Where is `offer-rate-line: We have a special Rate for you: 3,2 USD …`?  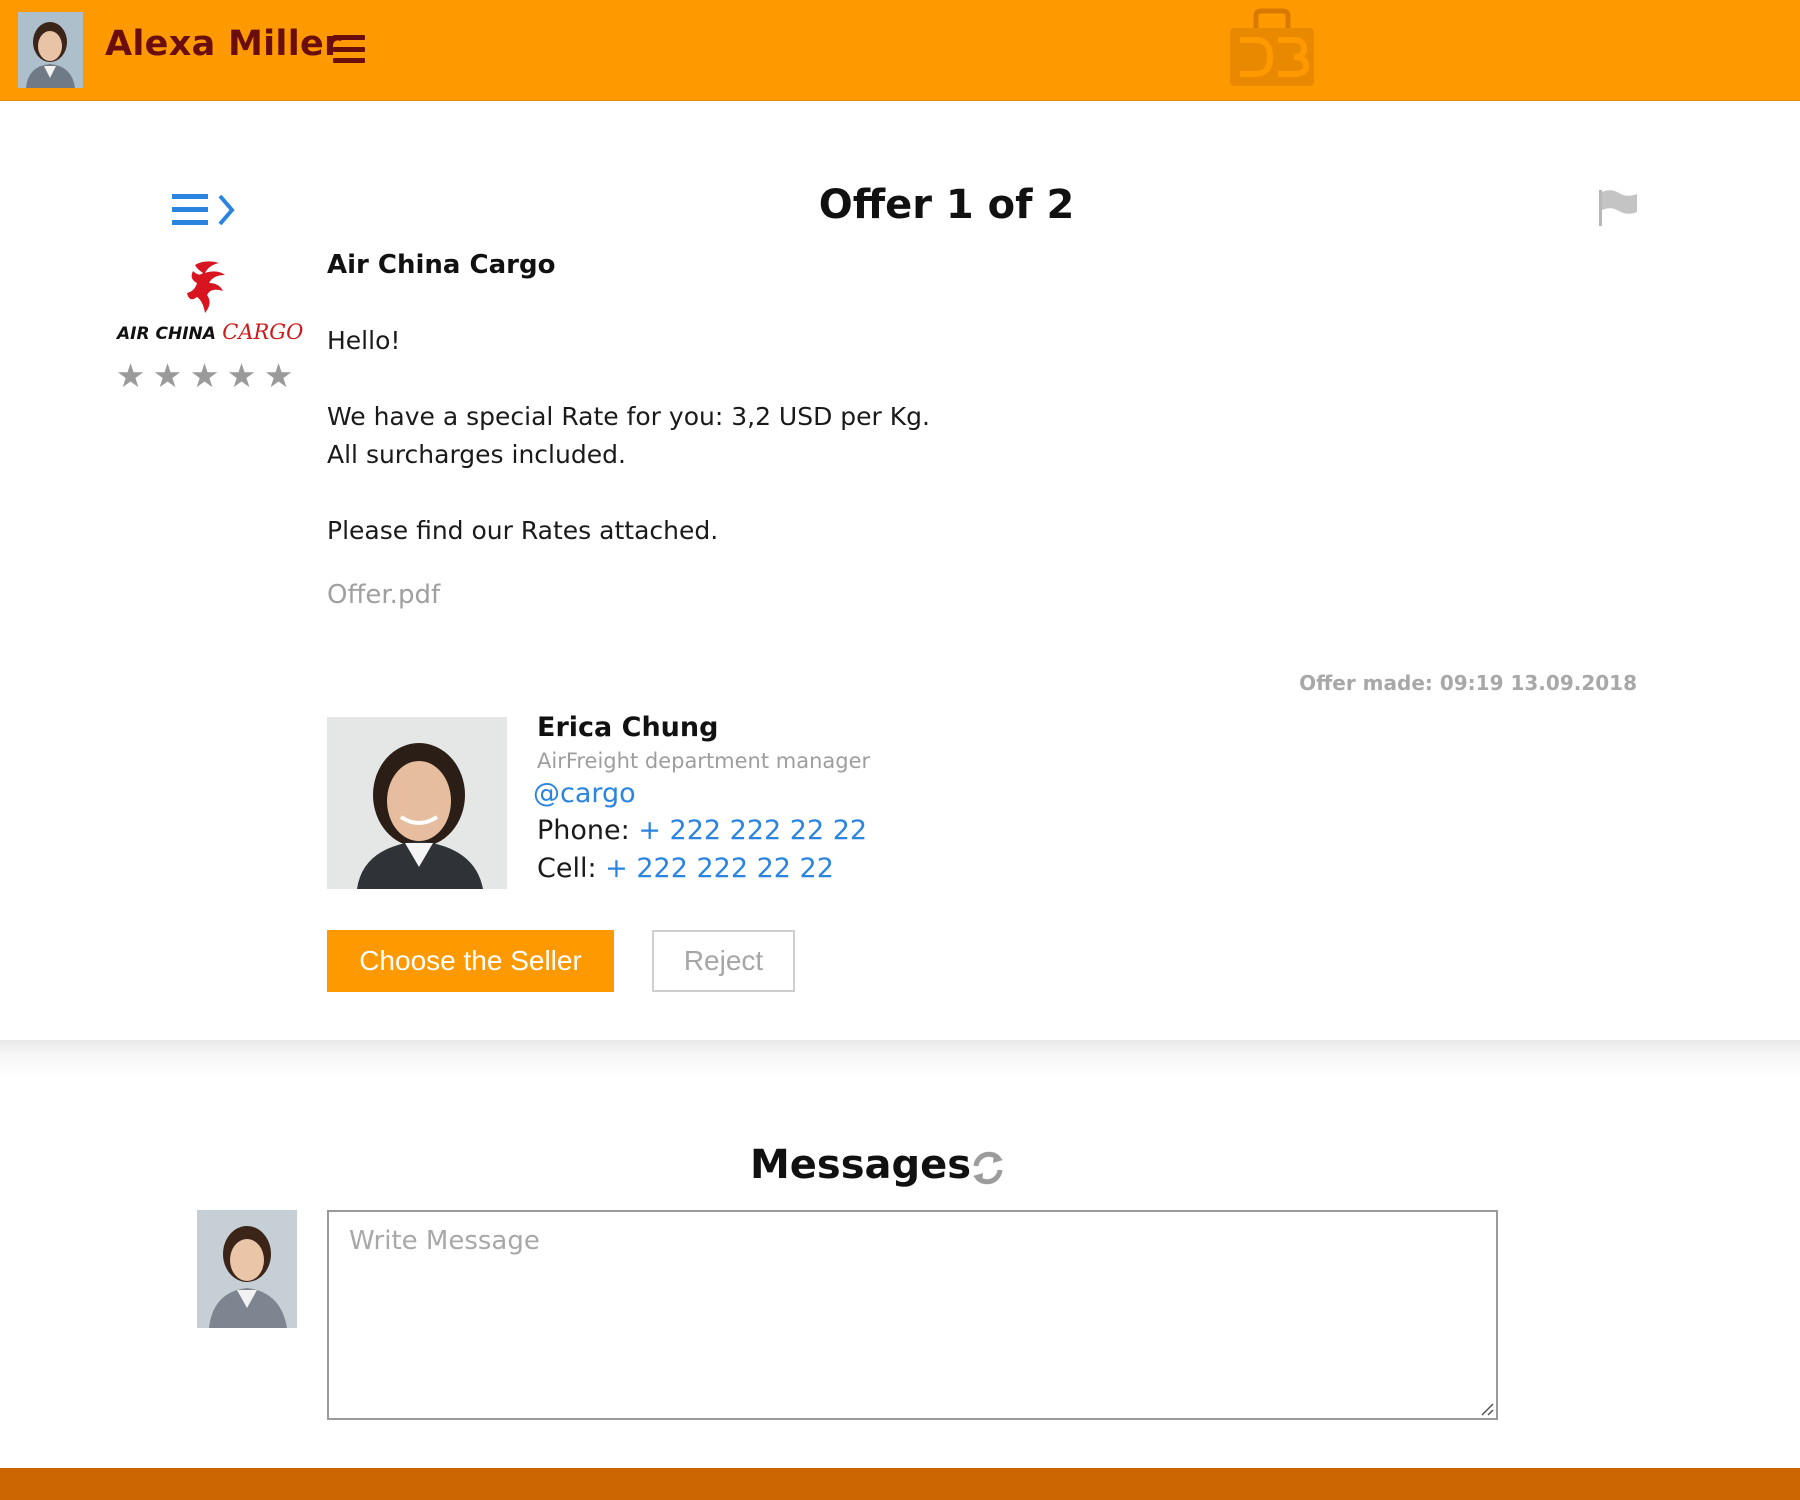
offer-rate-line: We have a special Rate for you: 3,2 USD … is located at coordinates (628, 416).